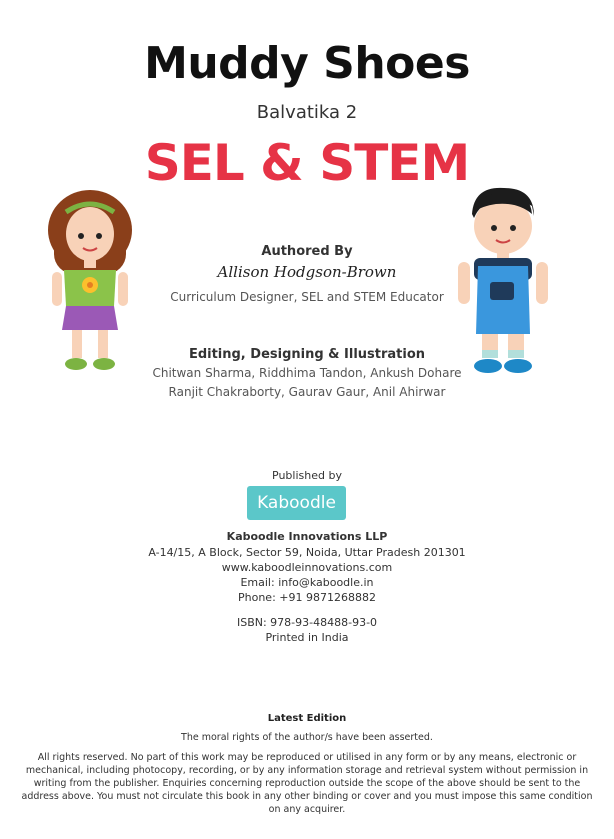 The height and width of the screenshot is (839, 614). Describe the element at coordinates (307, 536) in the screenshot. I see `publisher-name: Kaboodle Innovations LLP` at that location.